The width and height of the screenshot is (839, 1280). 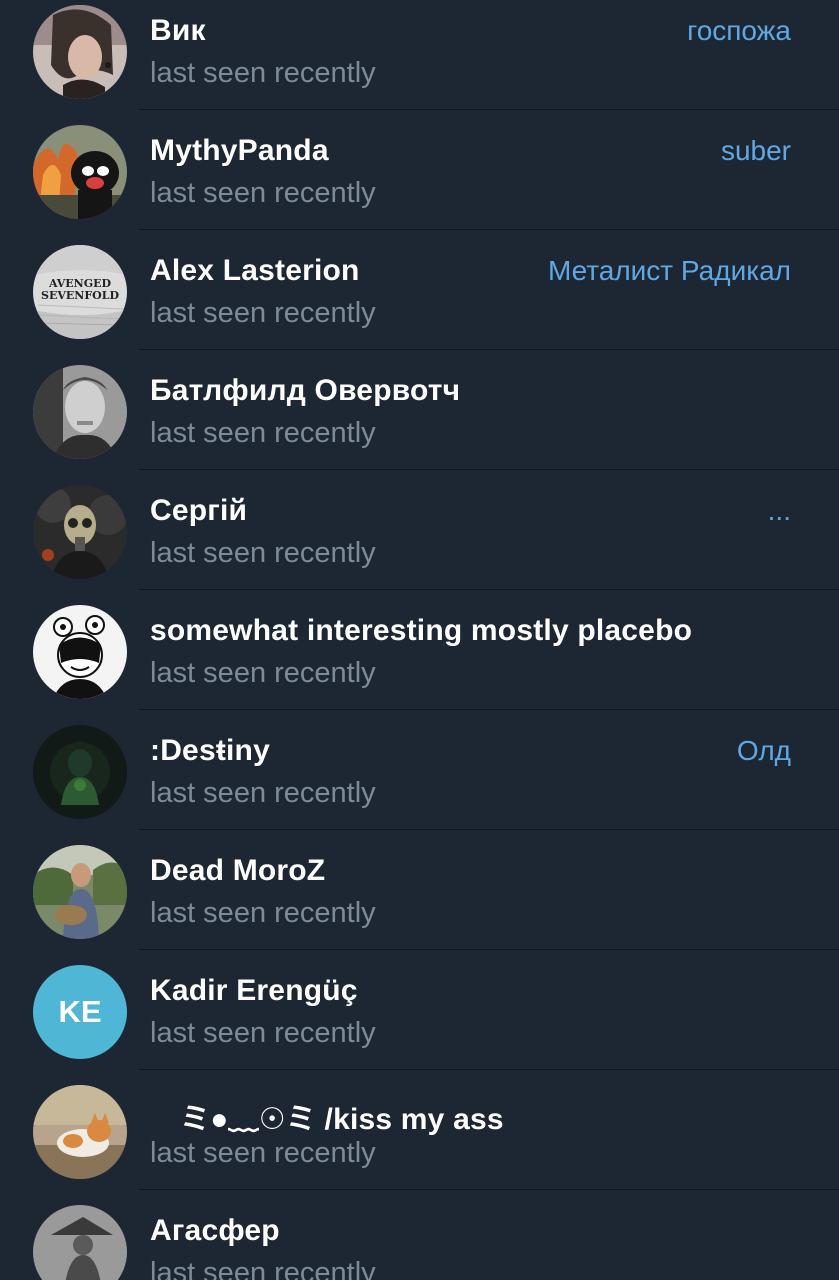 I want to click on contact-name: :Desŧiny, so click(x=210, y=750).